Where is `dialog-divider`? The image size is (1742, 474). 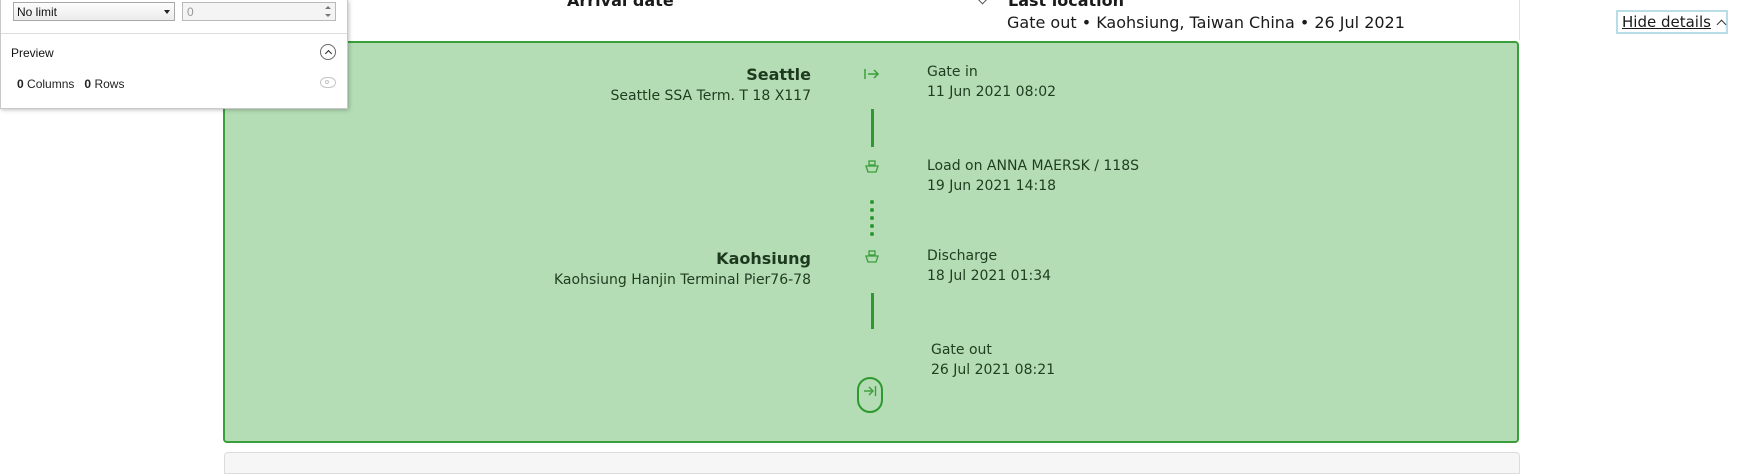 dialog-divider is located at coordinates (174, 33).